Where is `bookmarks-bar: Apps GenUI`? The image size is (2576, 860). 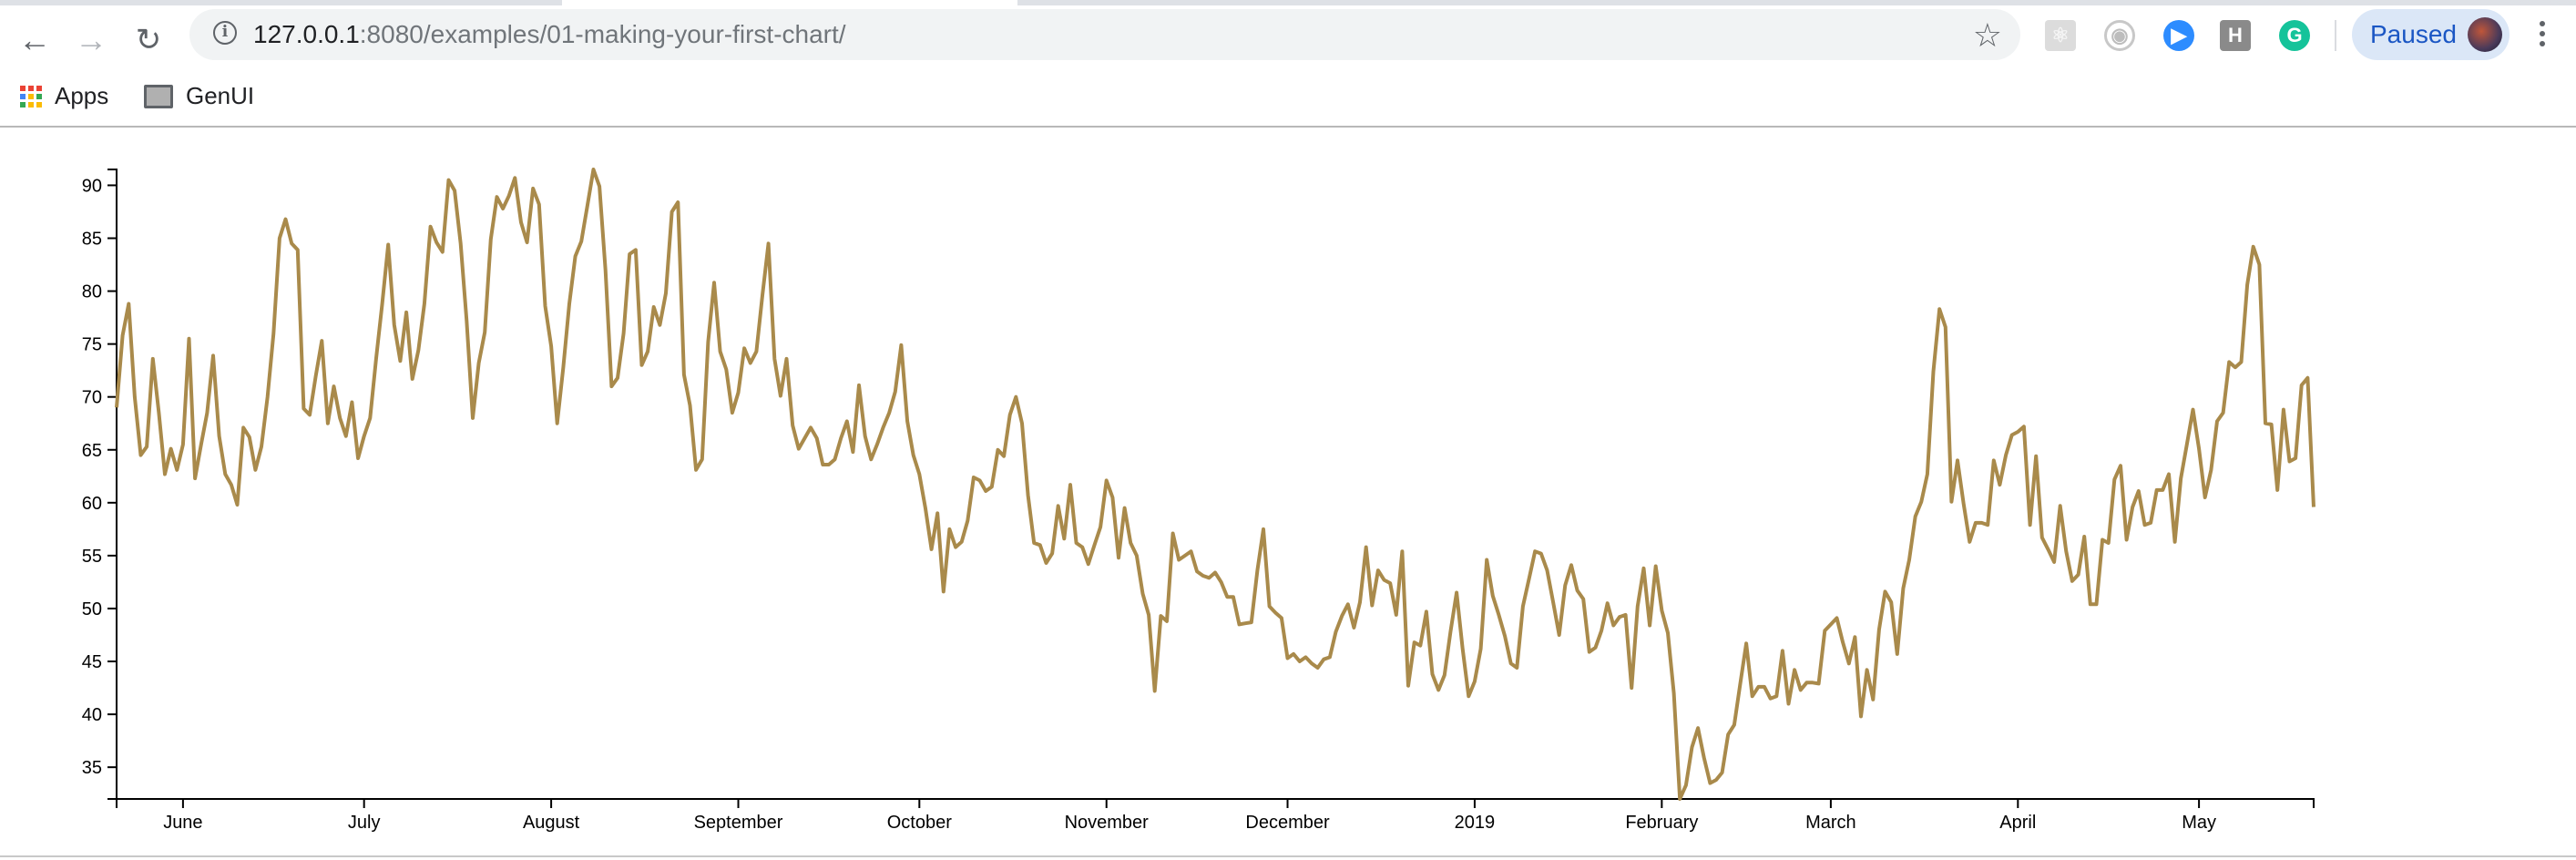
bookmarks-bar: Apps GenUI is located at coordinates (1288, 97).